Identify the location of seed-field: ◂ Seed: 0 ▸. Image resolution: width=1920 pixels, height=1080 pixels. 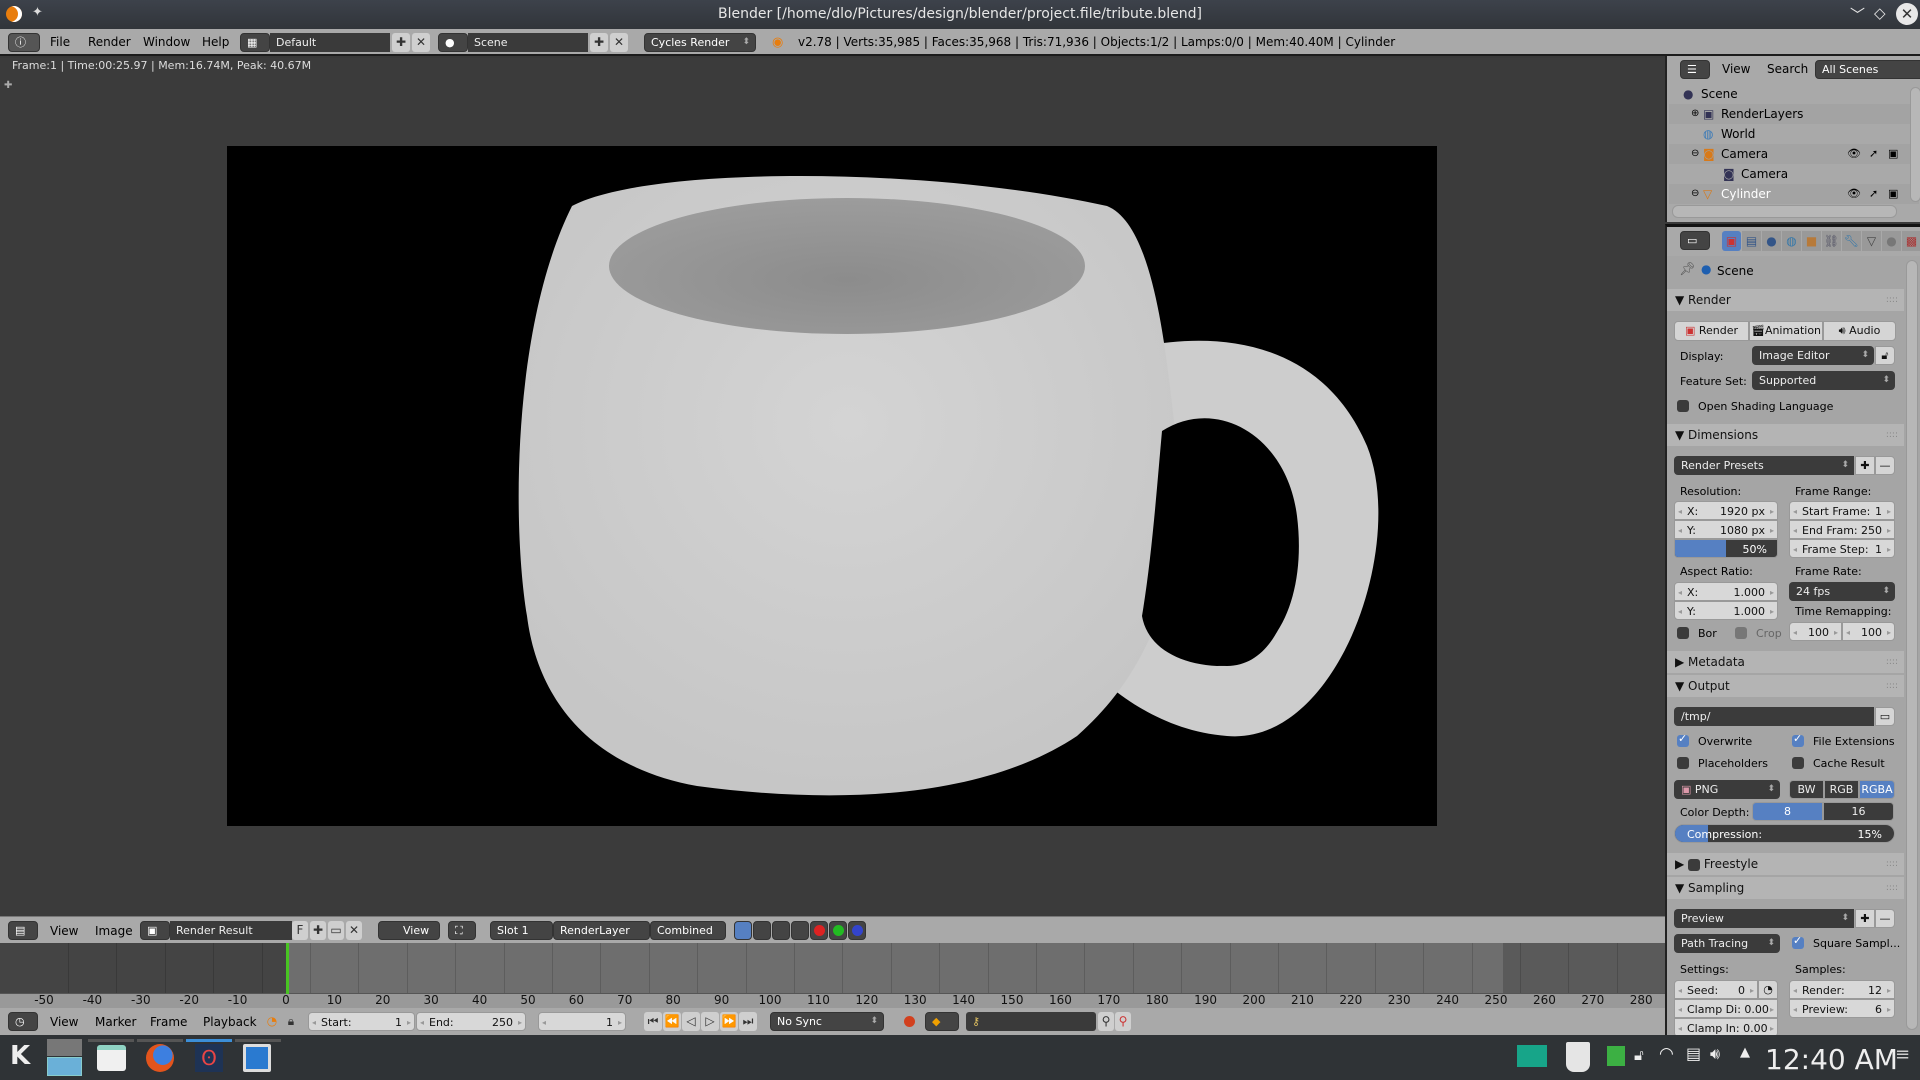
(1716, 989).